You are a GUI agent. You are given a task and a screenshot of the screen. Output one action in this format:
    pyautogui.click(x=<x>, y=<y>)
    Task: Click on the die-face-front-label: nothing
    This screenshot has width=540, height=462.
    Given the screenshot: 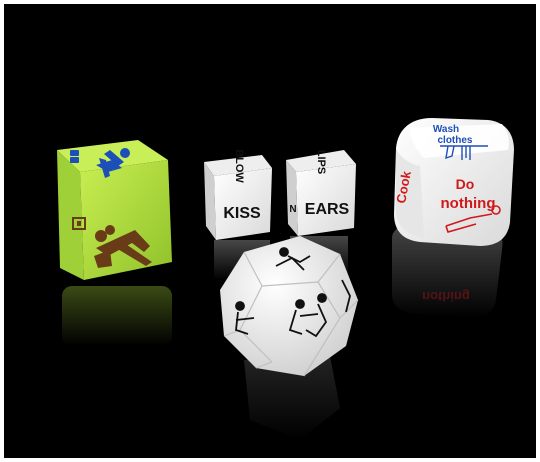 What is the action you would take?
    pyautogui.click(x=468, y=203)
    